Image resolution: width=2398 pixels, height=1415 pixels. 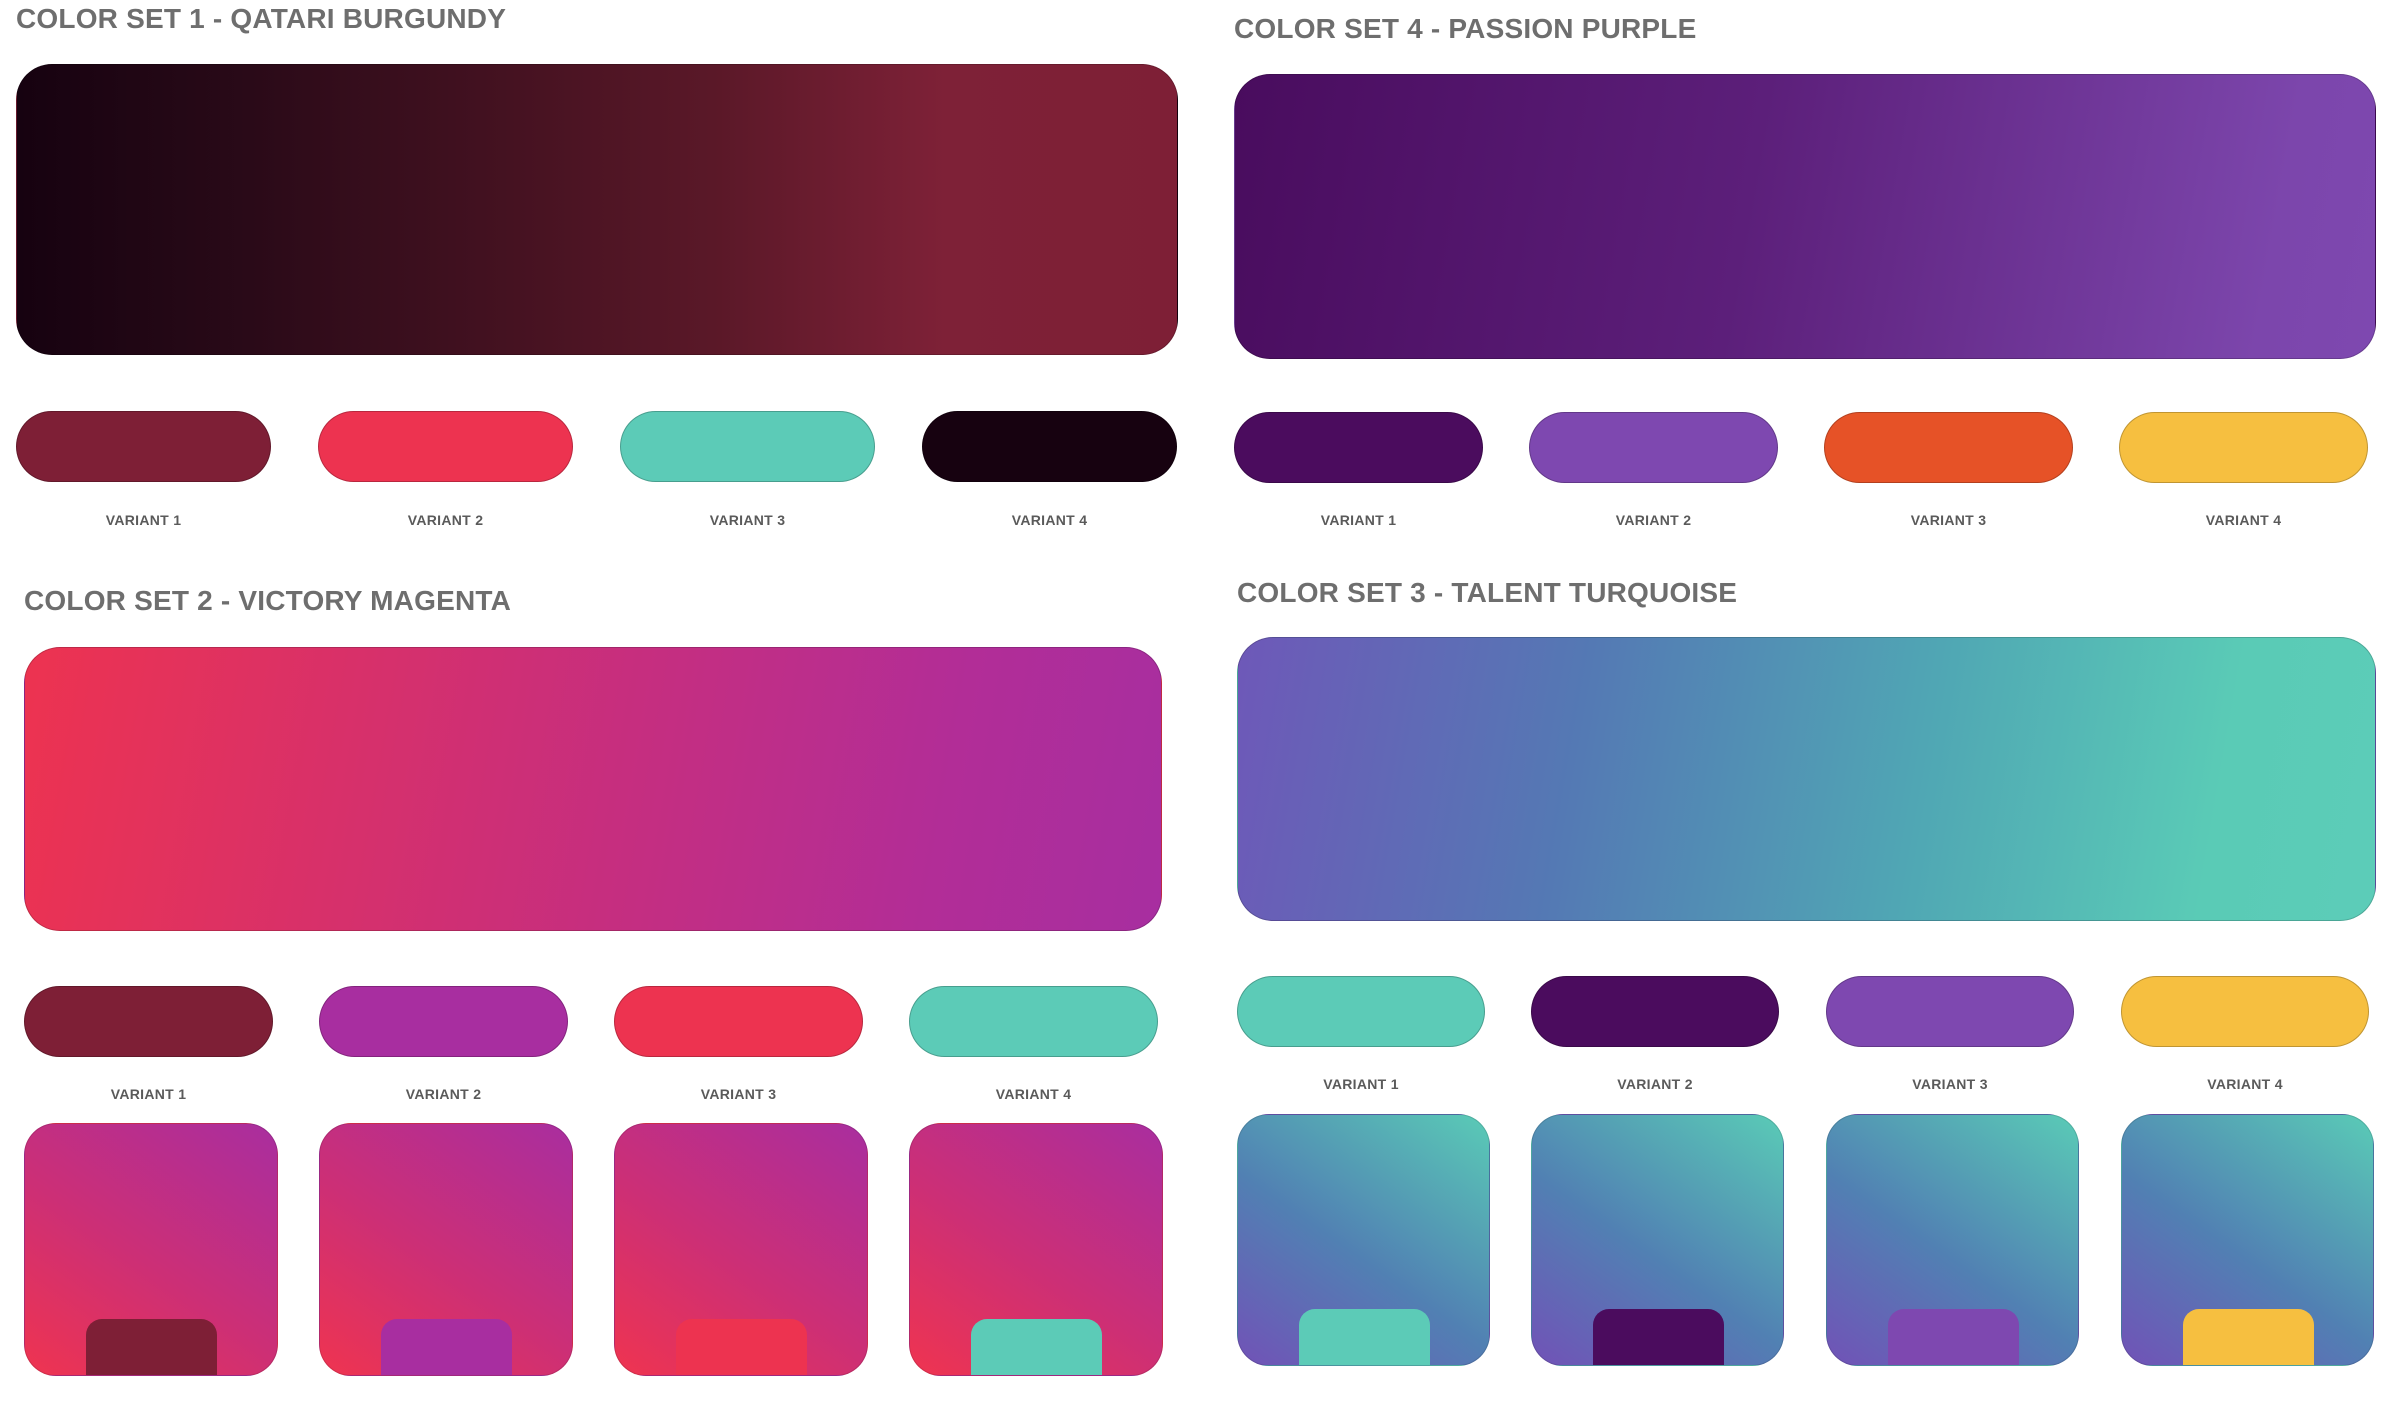 I want to click on set3-variant3-label: VARIANT 3, so click(x=1950, y=1084).